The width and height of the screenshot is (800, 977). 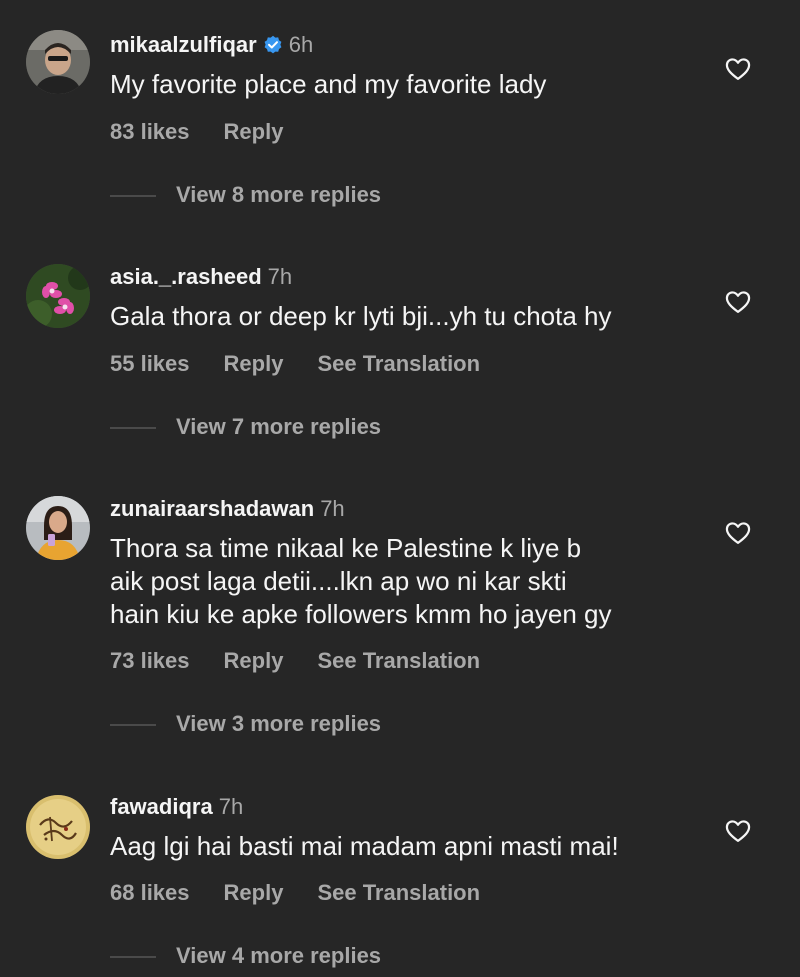 What do you see at coordinates (279, 955) in the screenshot?
I see `view-replies-label: View 4 more replies` at bounding box center [279, 955].